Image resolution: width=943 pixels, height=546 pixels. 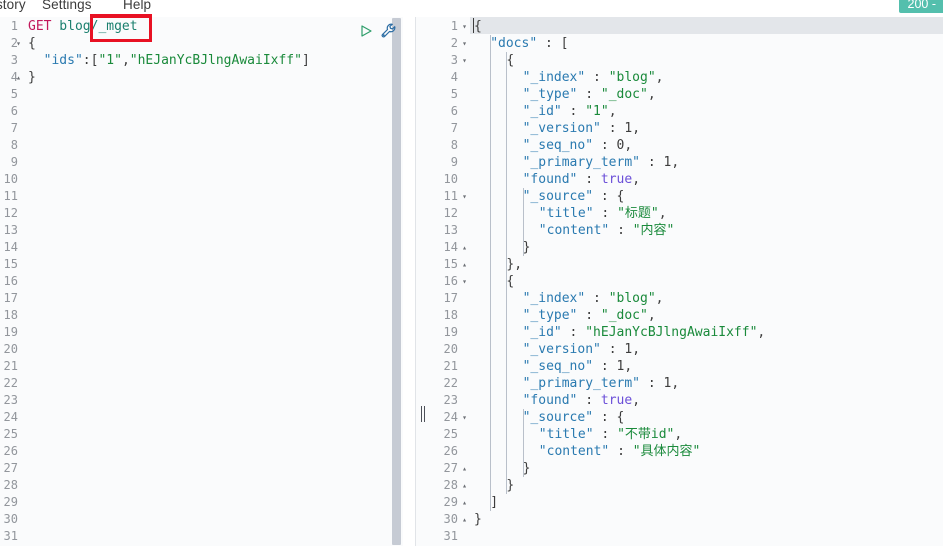 I want to click on response-code-line: "_seq_no" : 1,, so click(x=706, y=366).